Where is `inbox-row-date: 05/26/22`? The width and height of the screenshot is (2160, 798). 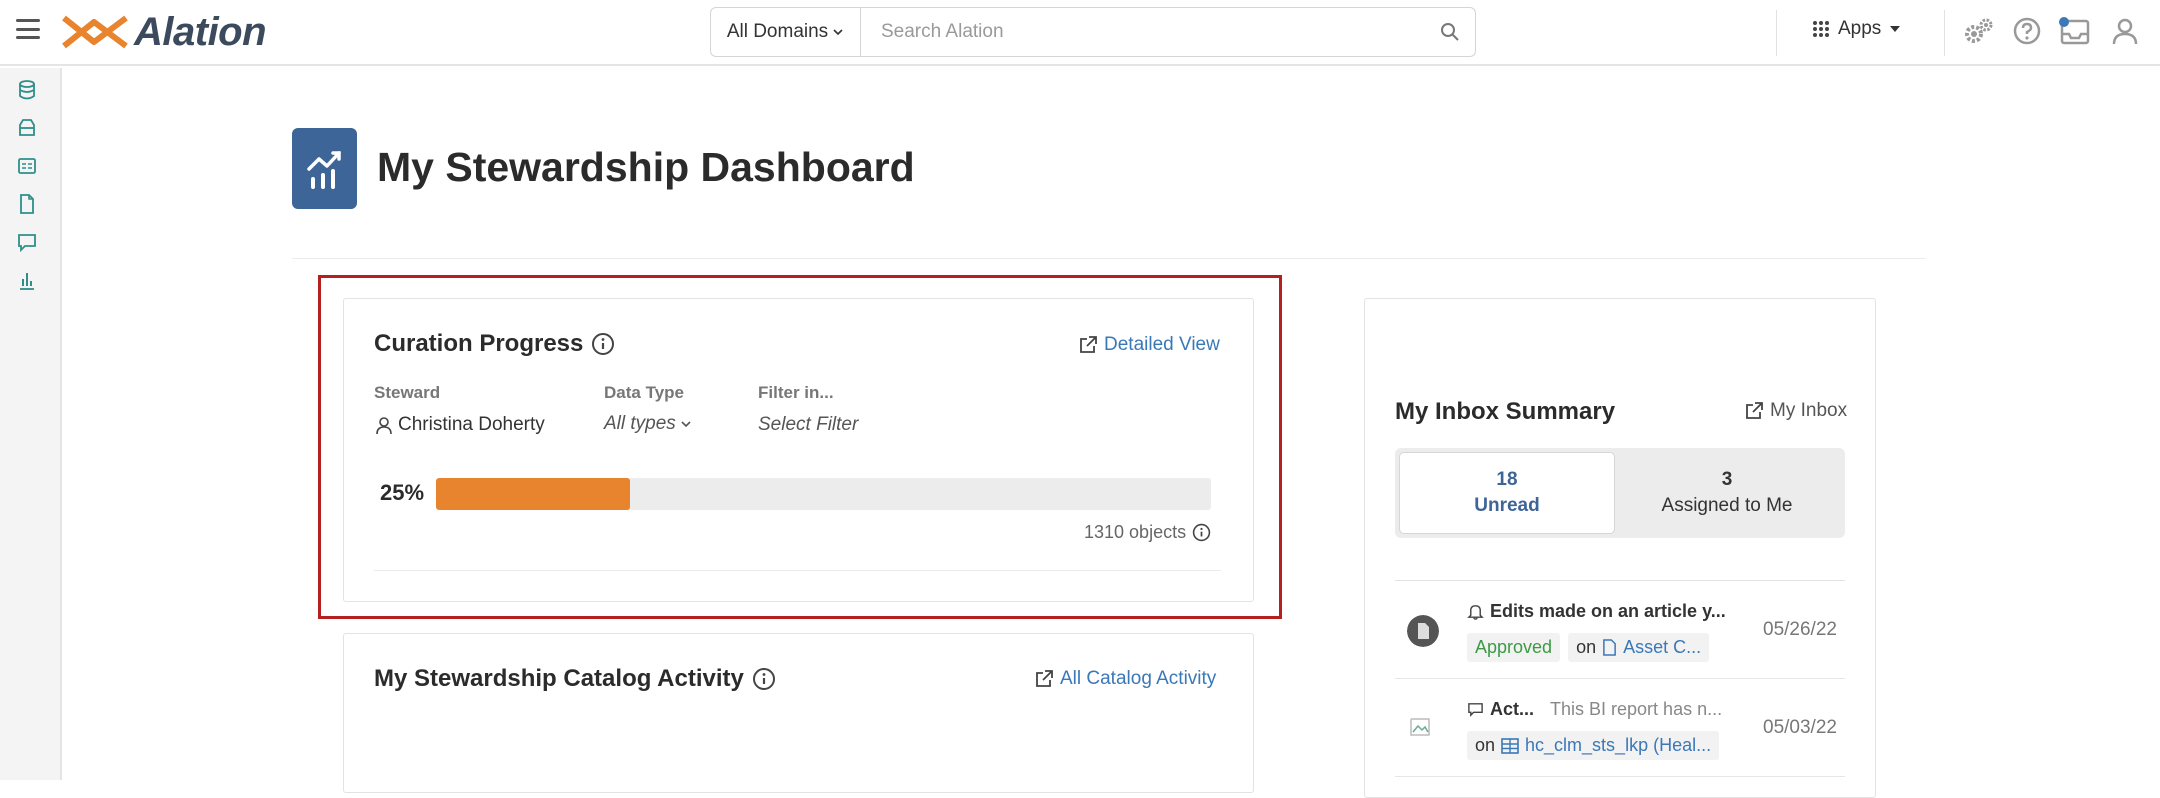 inbox-row-date: 05/26/22 is located at coordinates (1800, 629).